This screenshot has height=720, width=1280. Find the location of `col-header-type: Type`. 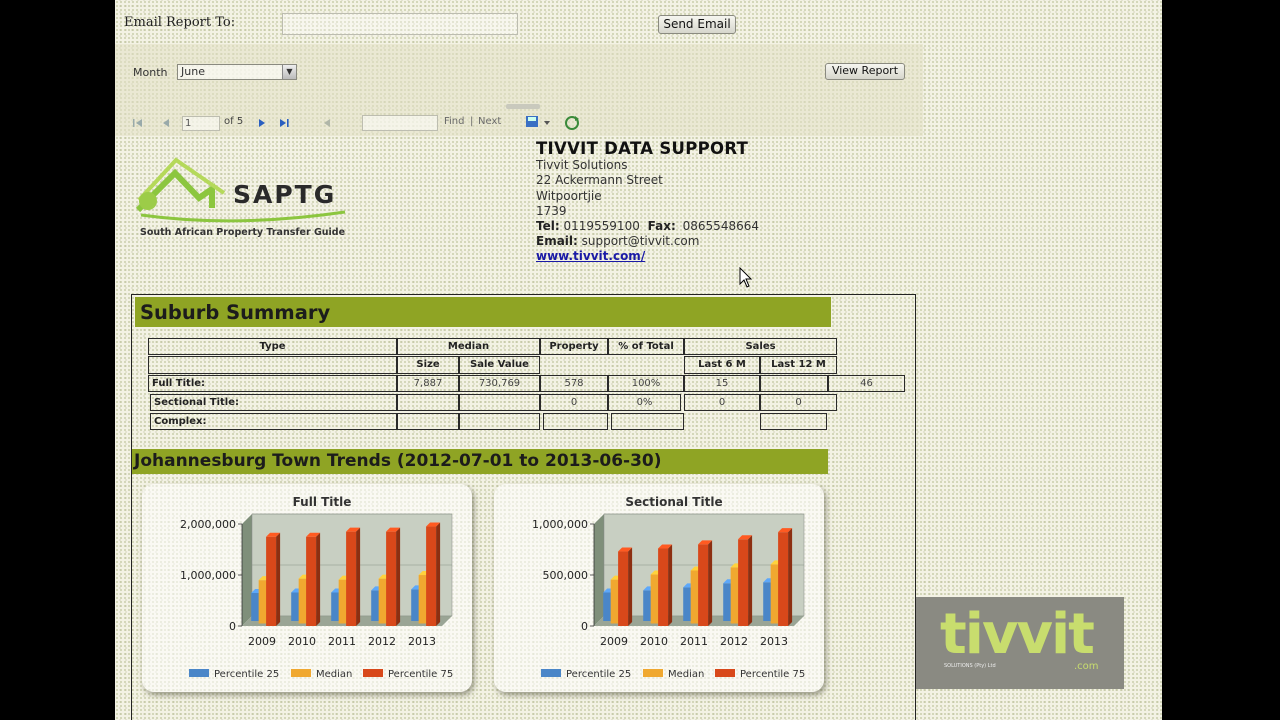

col-header-type: Type is located at coordinates (272, 346).